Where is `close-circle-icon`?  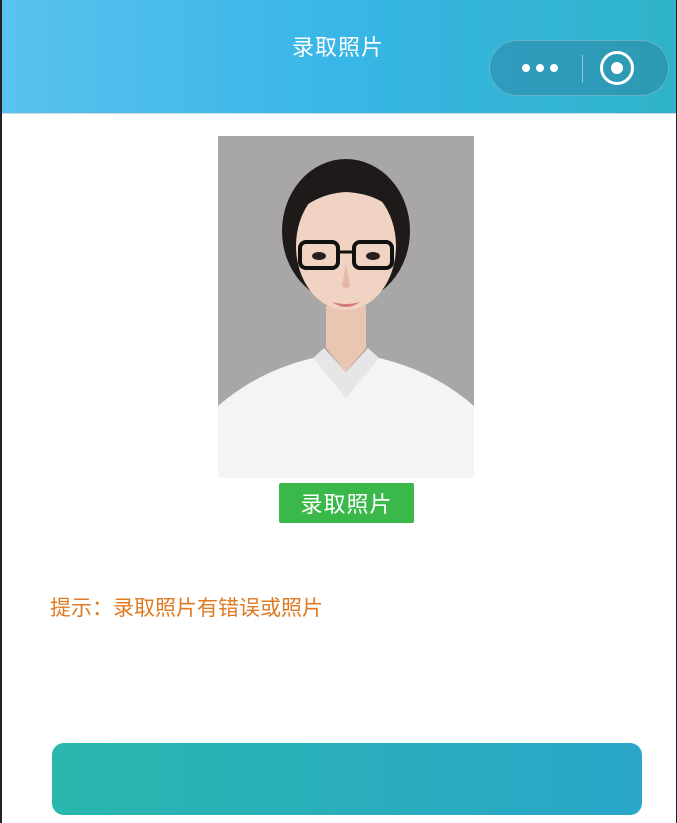 close-circle-icon is located at coordinates (617, 68).